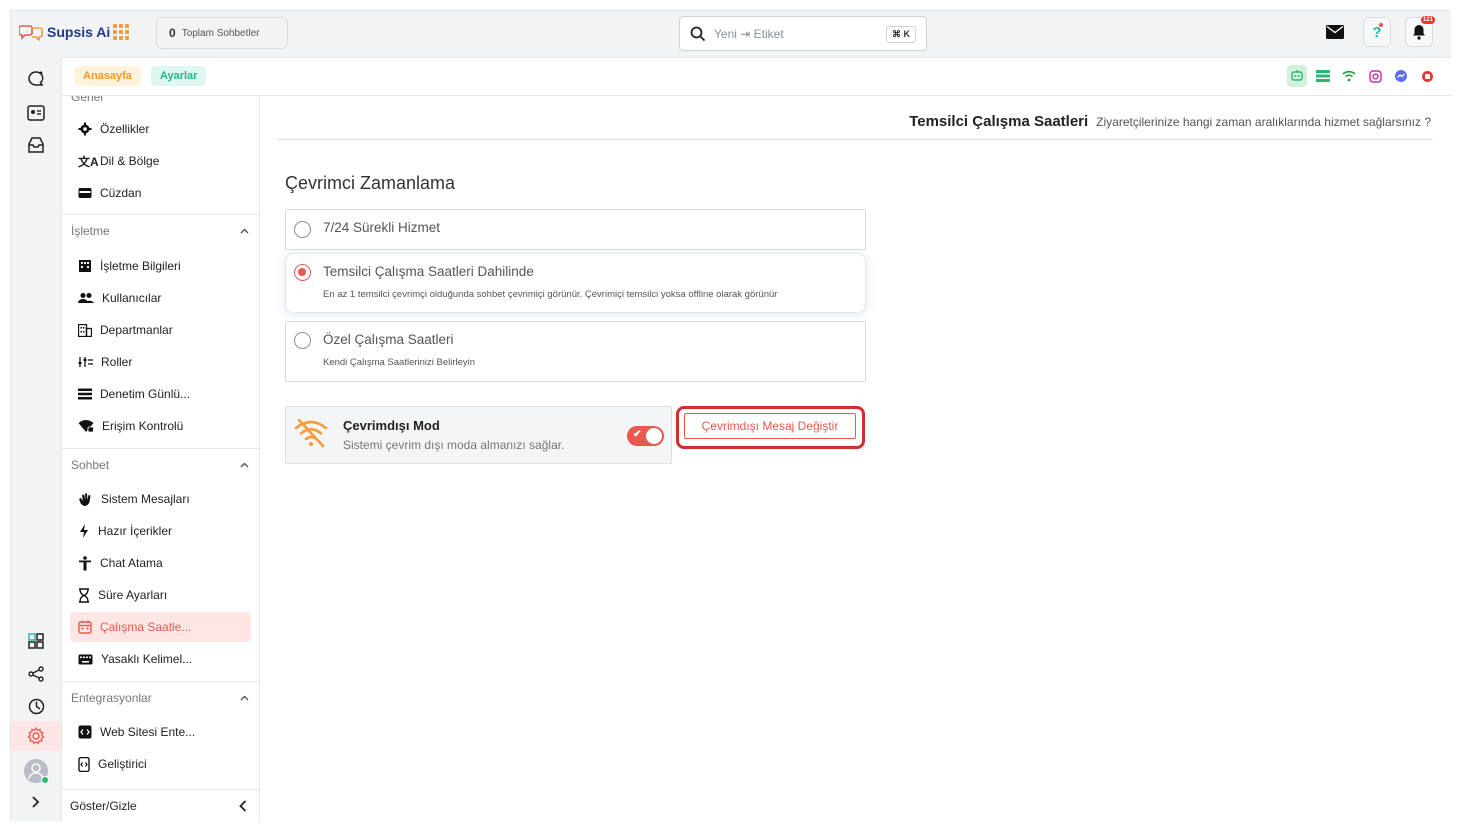 This screenshot has width=1460, height=830. What do you see at coordinates (399, 362) in the screenshot?
I see `option-description: Kendi Çalışma Saatlerinizi Belirleyin` at bounding box center [399, 362].